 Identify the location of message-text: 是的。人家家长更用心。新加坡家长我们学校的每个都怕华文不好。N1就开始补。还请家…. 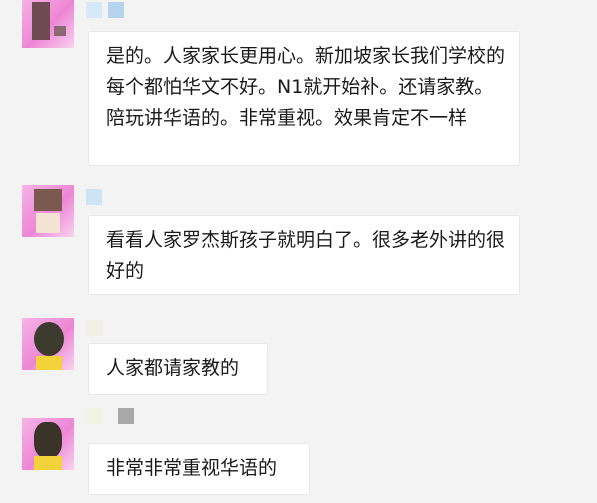
(306, 87).